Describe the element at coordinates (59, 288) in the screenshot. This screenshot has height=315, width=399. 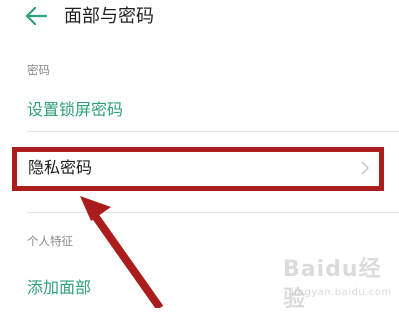
I see `add-face-item: 添加面部` at that location.